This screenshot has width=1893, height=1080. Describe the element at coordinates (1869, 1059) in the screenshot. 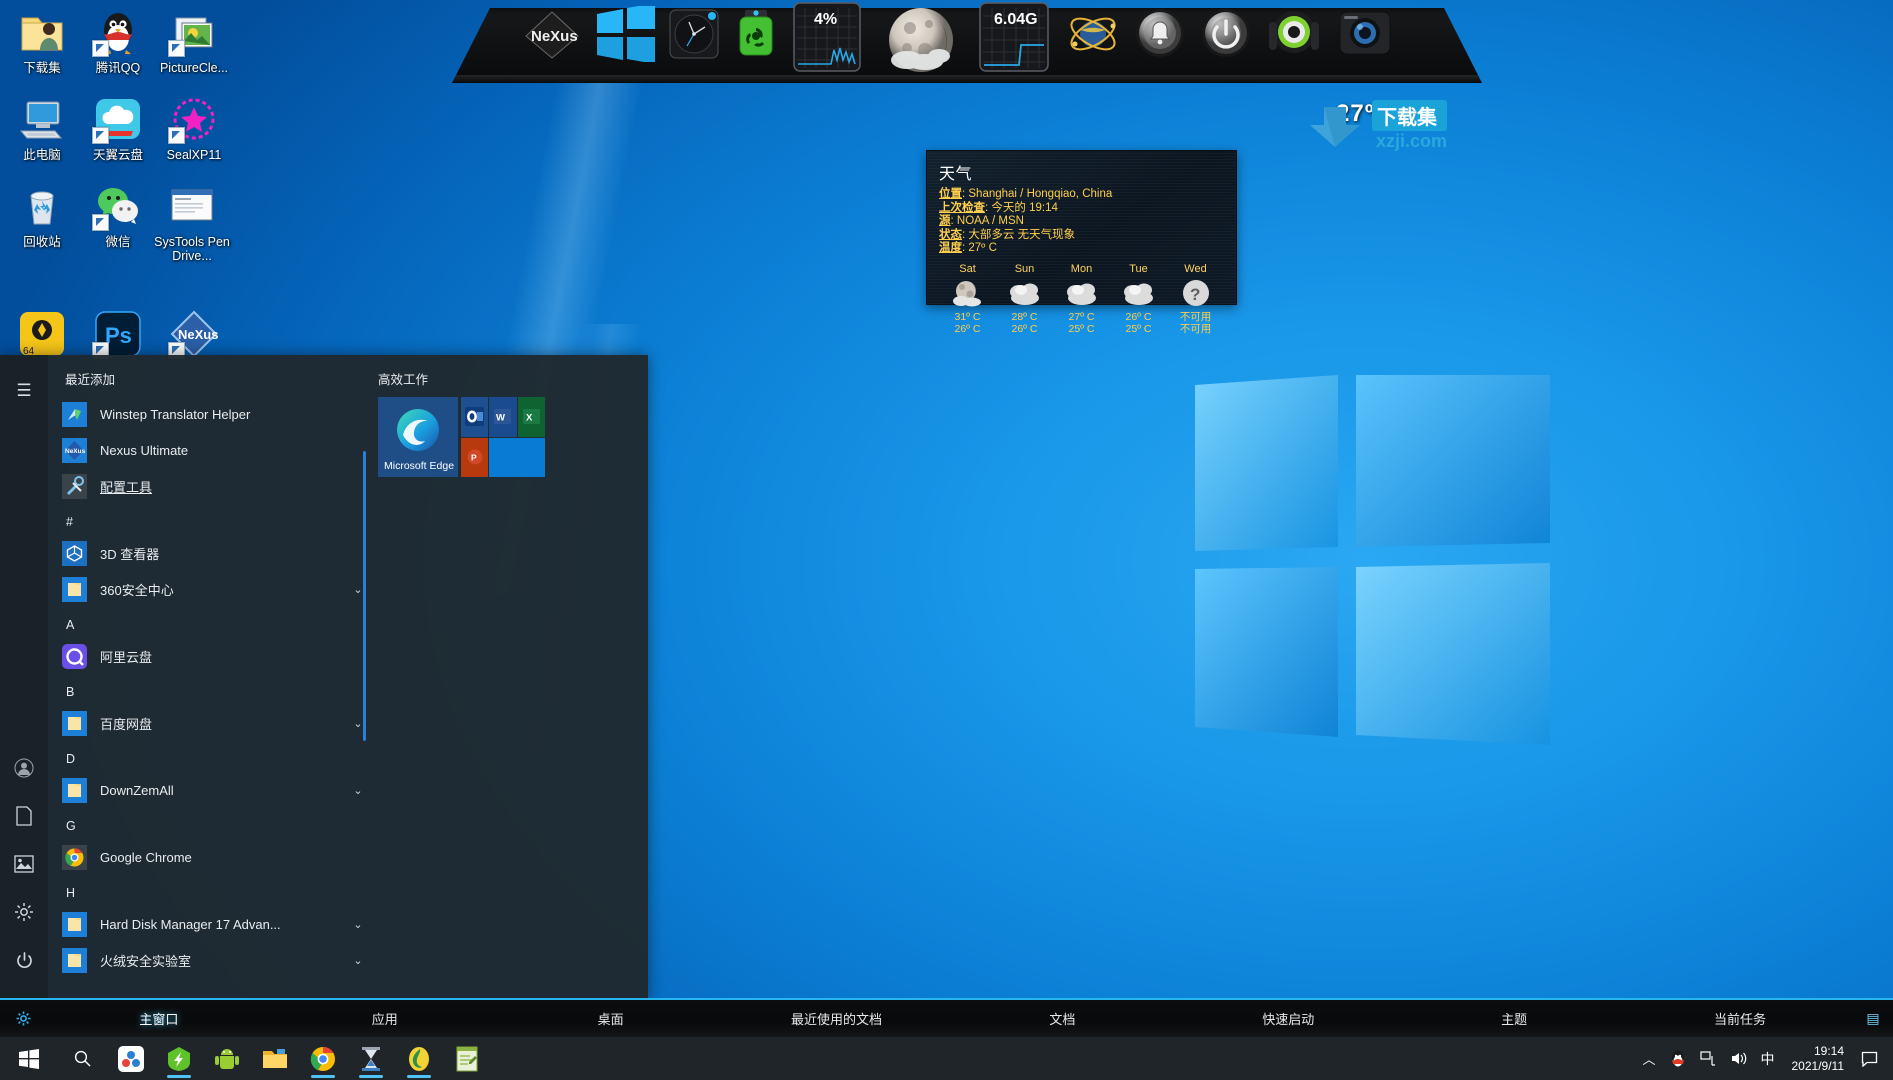

I see `action-center-icon` at that location.